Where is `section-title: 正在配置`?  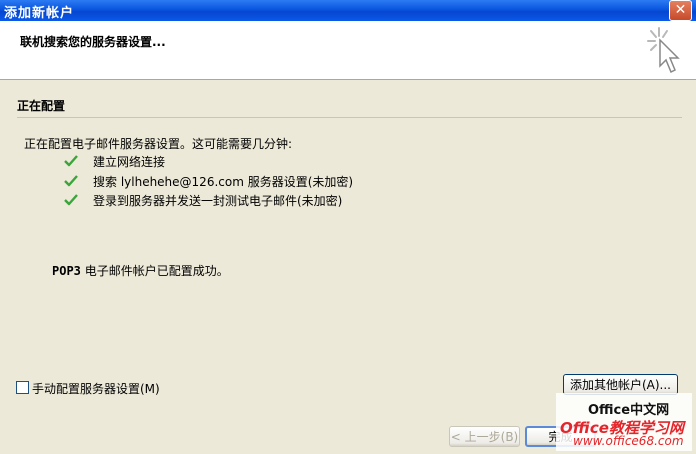
section-title: 正在配置 is located at coordinates (41, 106).